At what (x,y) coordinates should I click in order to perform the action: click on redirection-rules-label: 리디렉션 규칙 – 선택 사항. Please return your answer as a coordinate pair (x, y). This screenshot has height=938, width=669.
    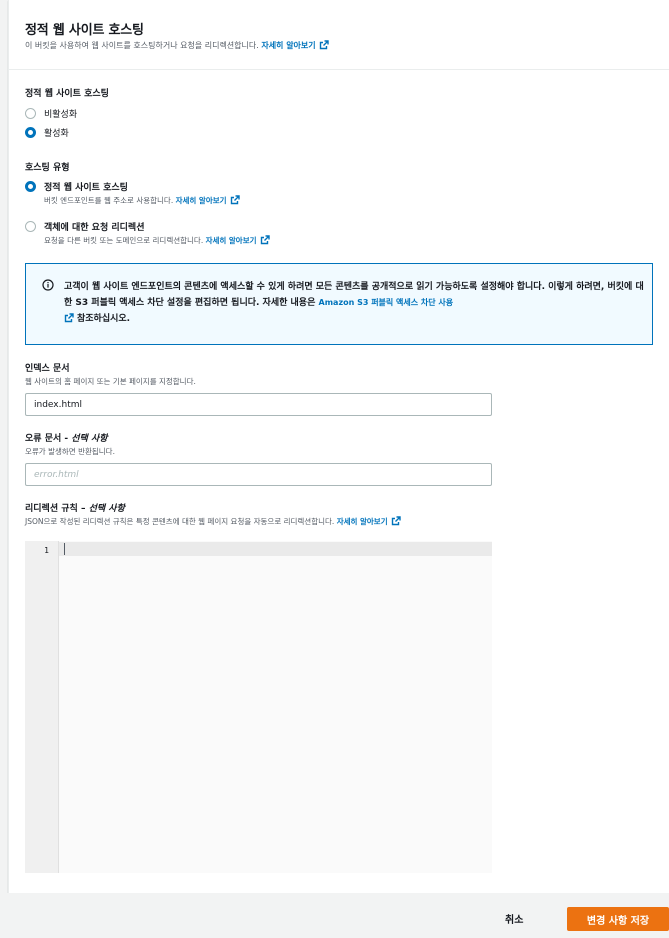
    Looking at the image, I should click on (75, 507).